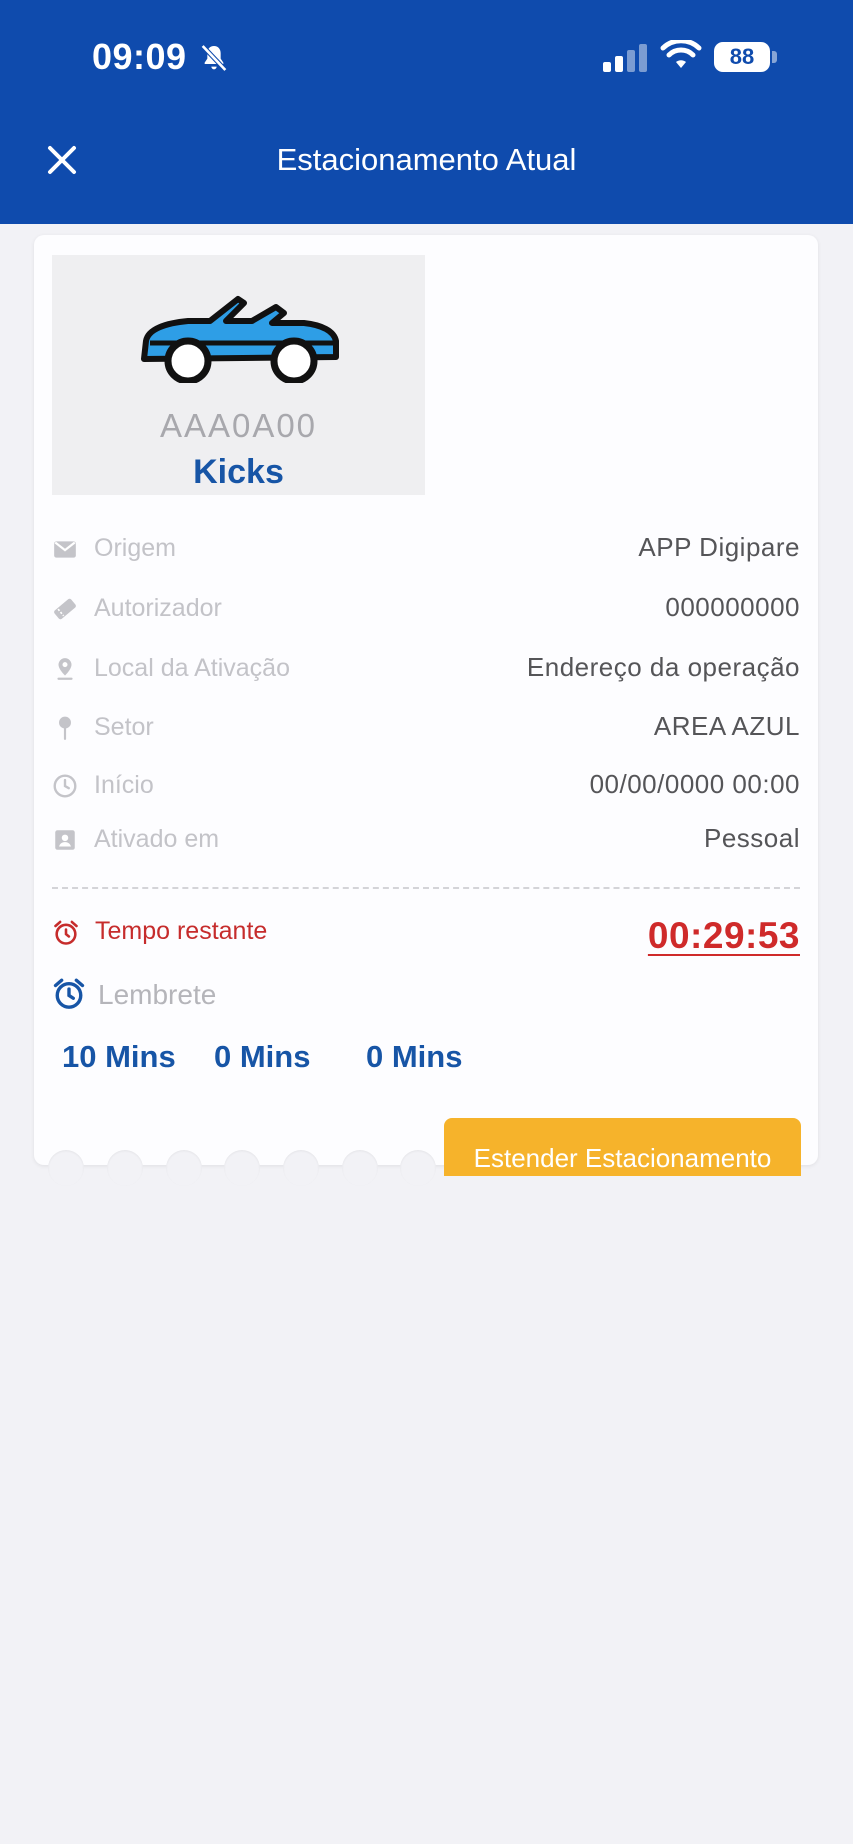  What do you see at coordinates (65, 786) in the screenshot?
I see `clock-icon` at bounding box center [65, 786].